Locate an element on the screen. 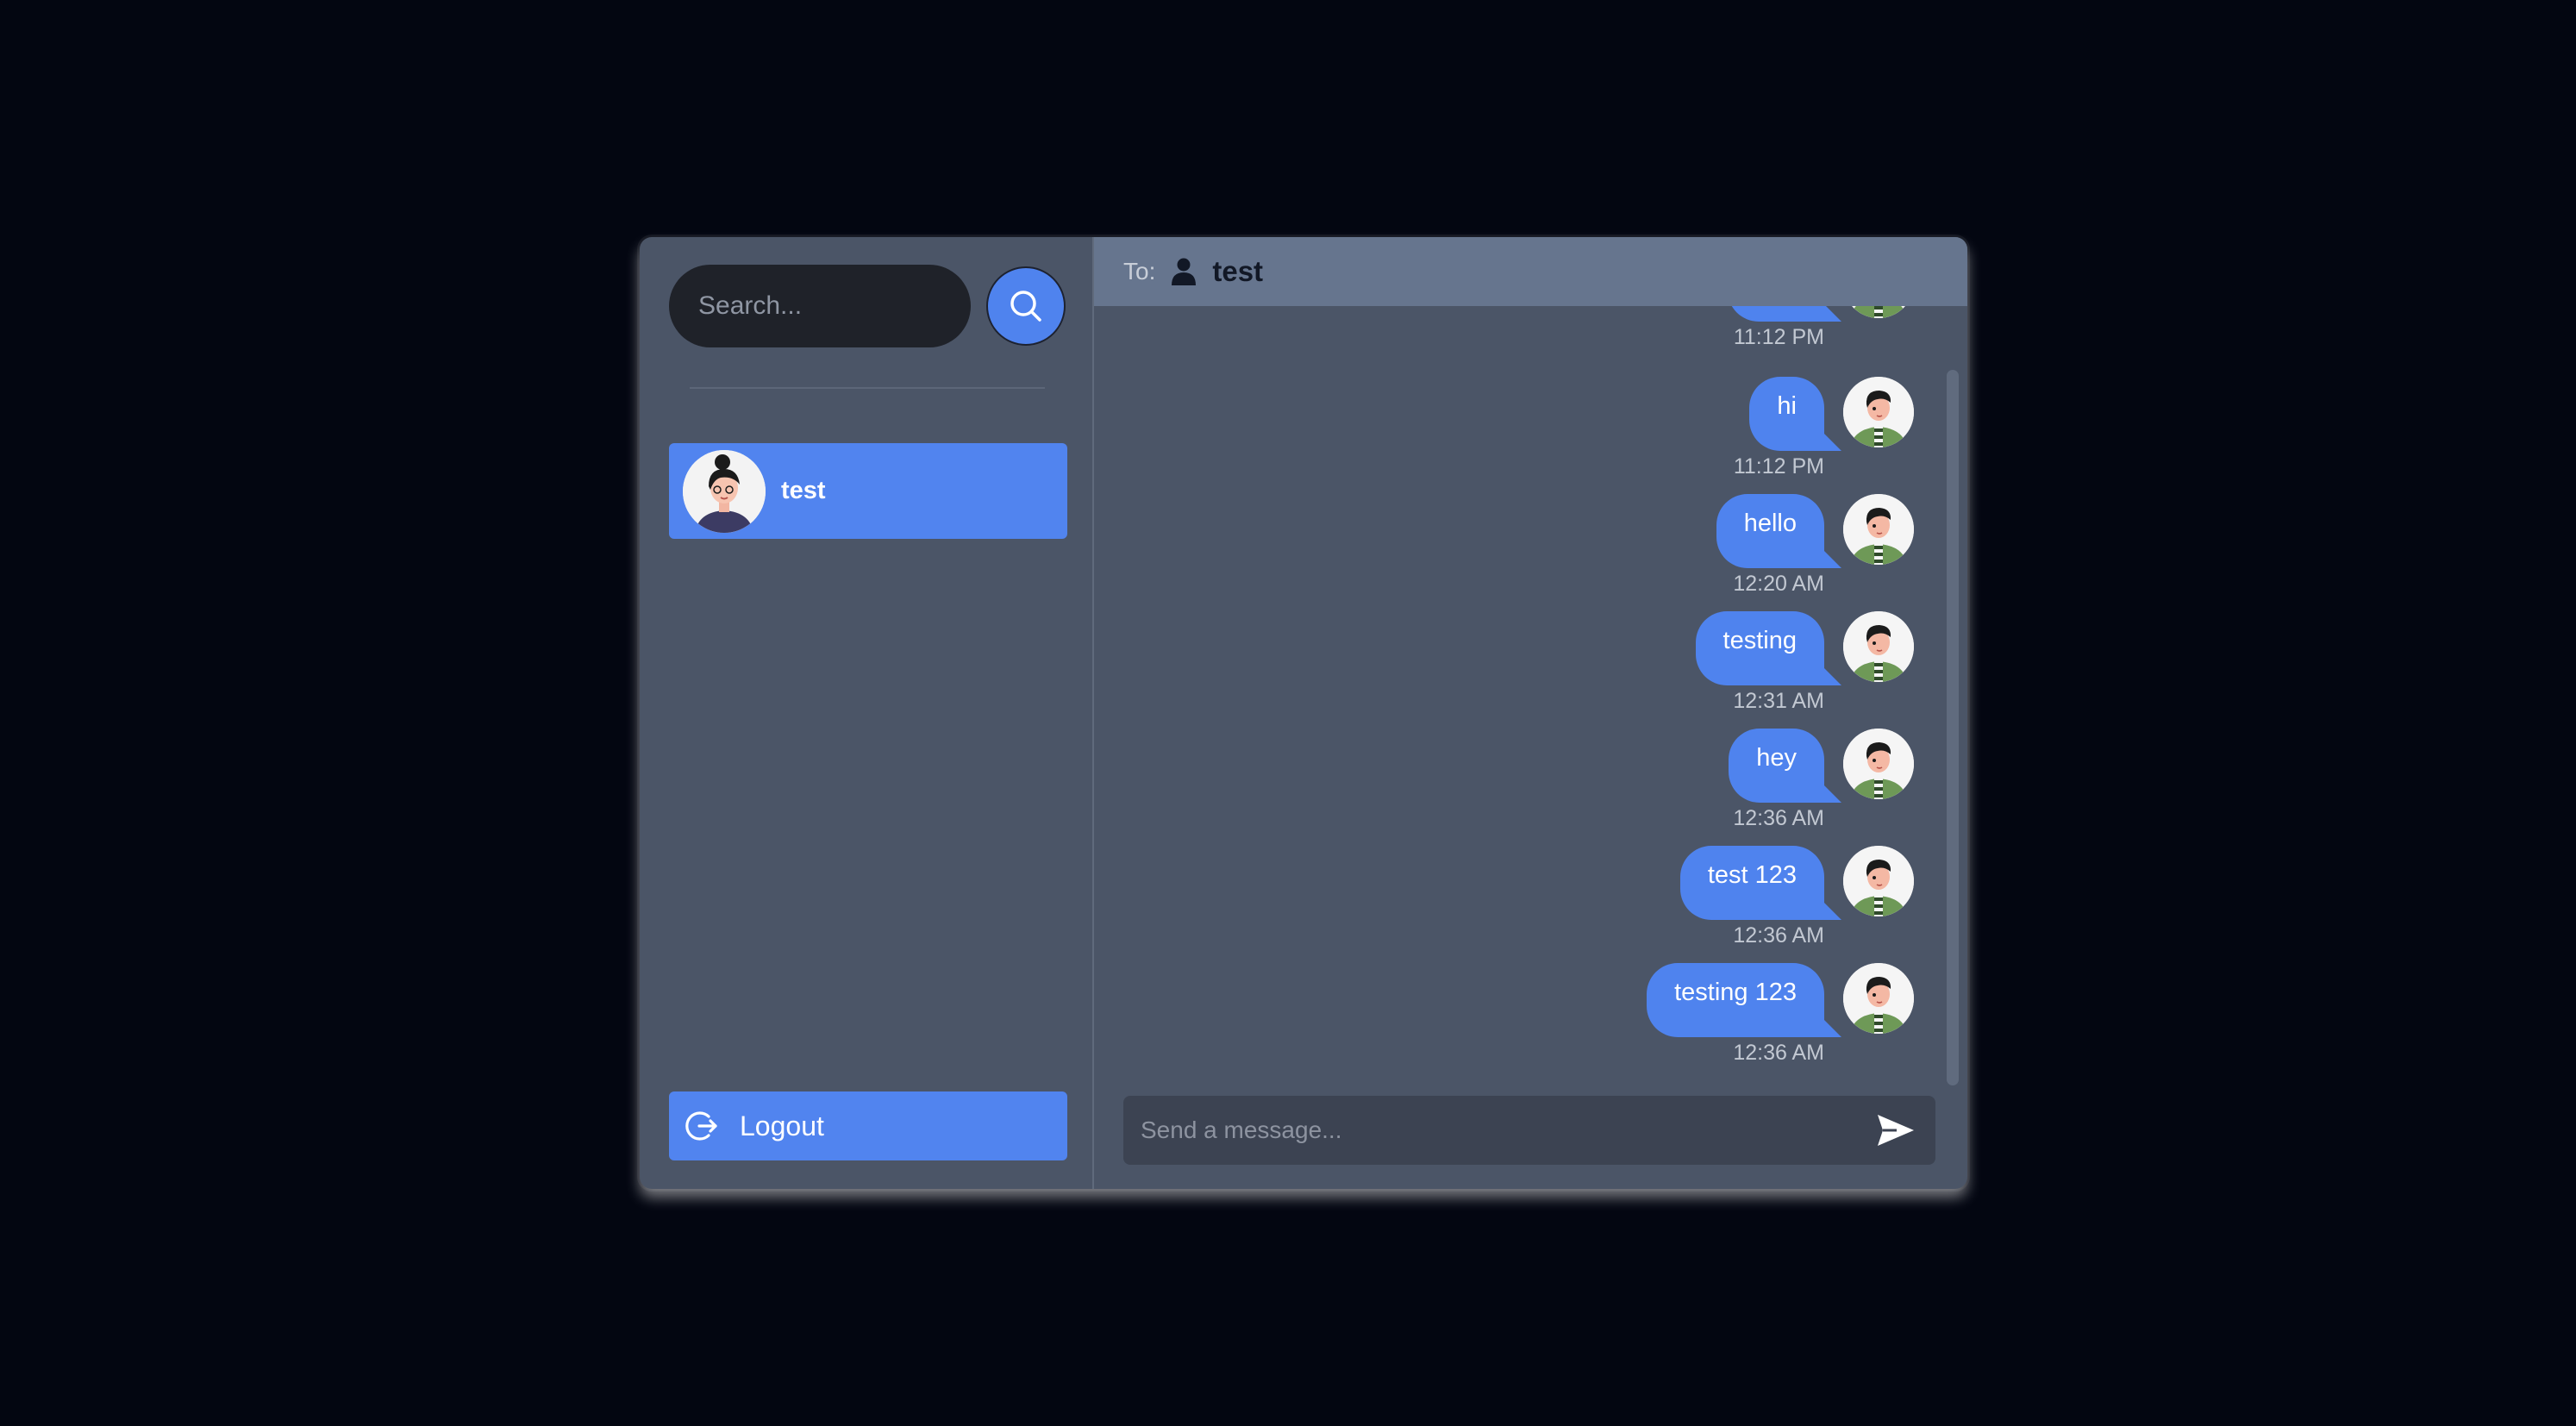 The image size is (2576, 1426). message-input is located at coordinates (1499, 1130).